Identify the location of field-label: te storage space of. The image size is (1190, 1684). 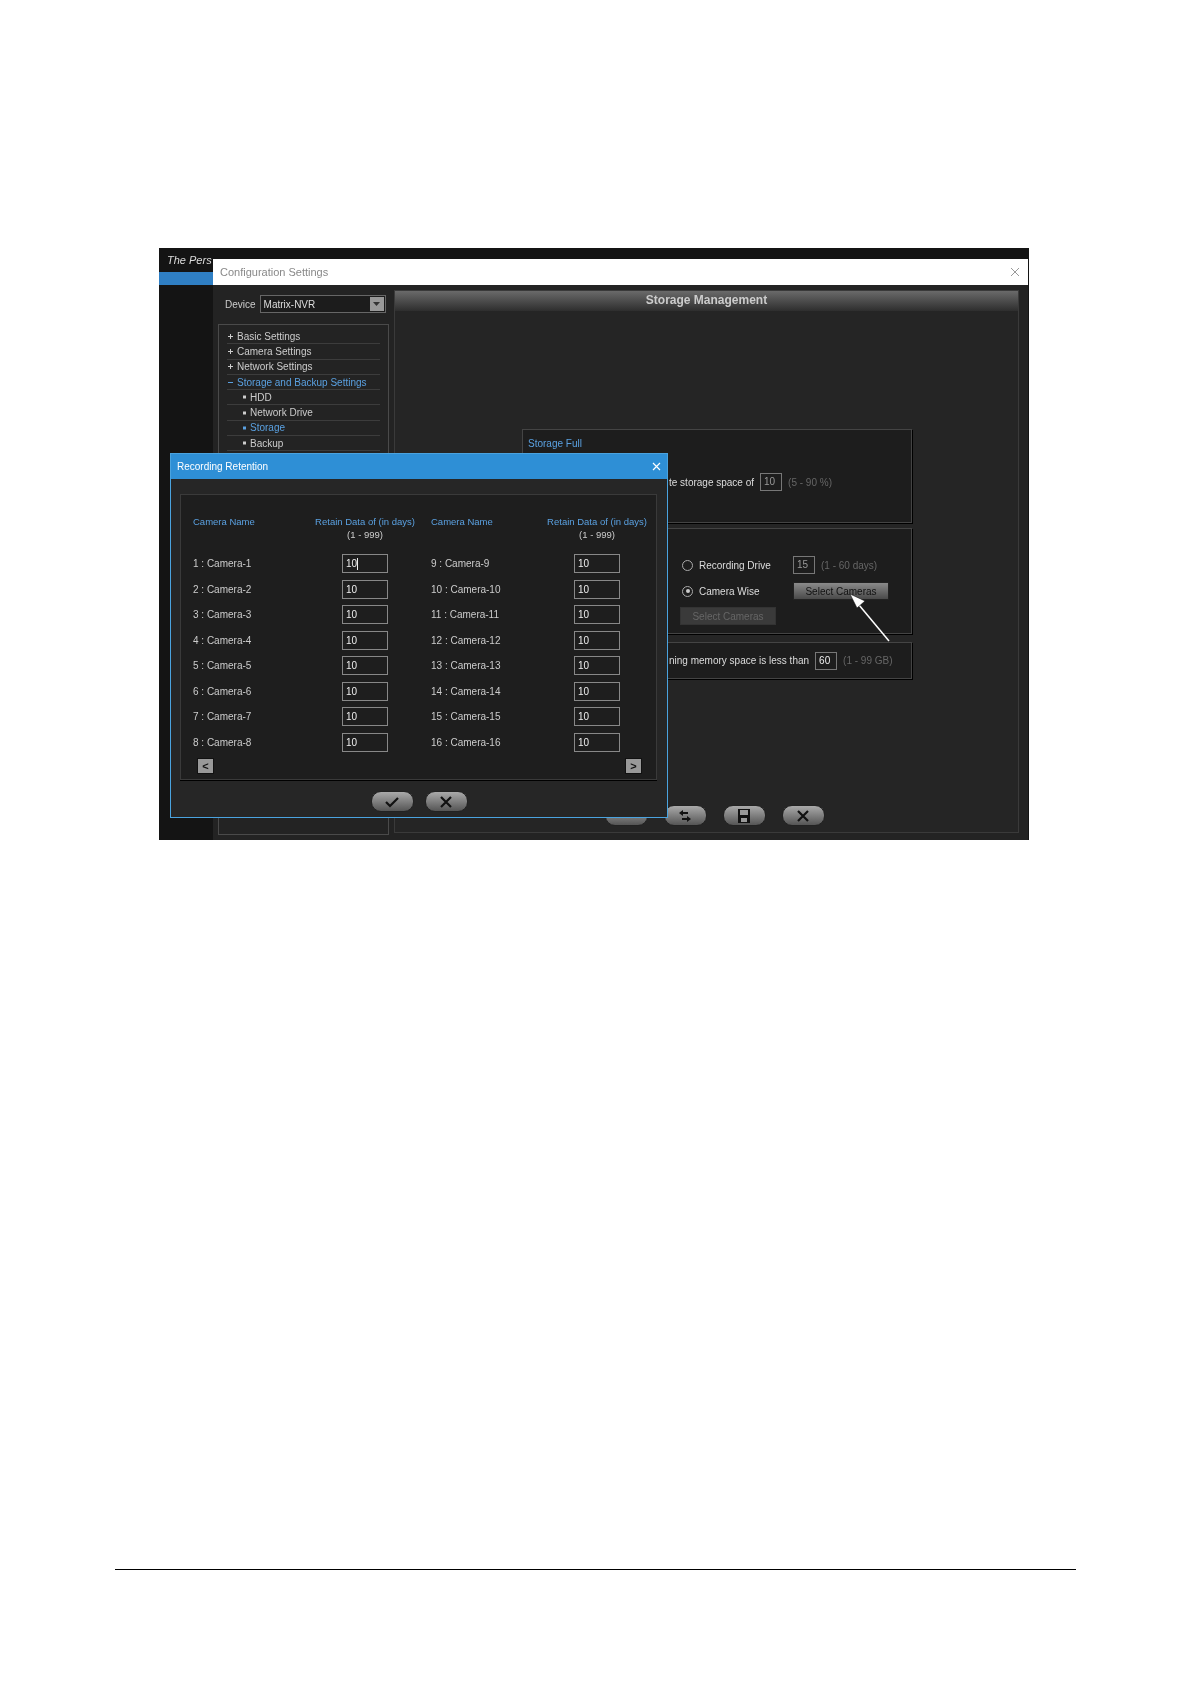
(712, 482).